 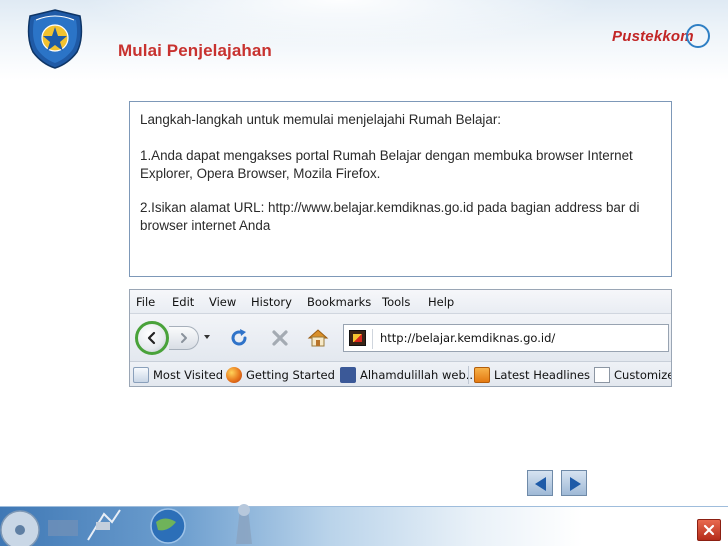 What do you see at coordinates (271, 302) in the screenshot?
I see `menu-history: History` at bounding box center [271, 302].